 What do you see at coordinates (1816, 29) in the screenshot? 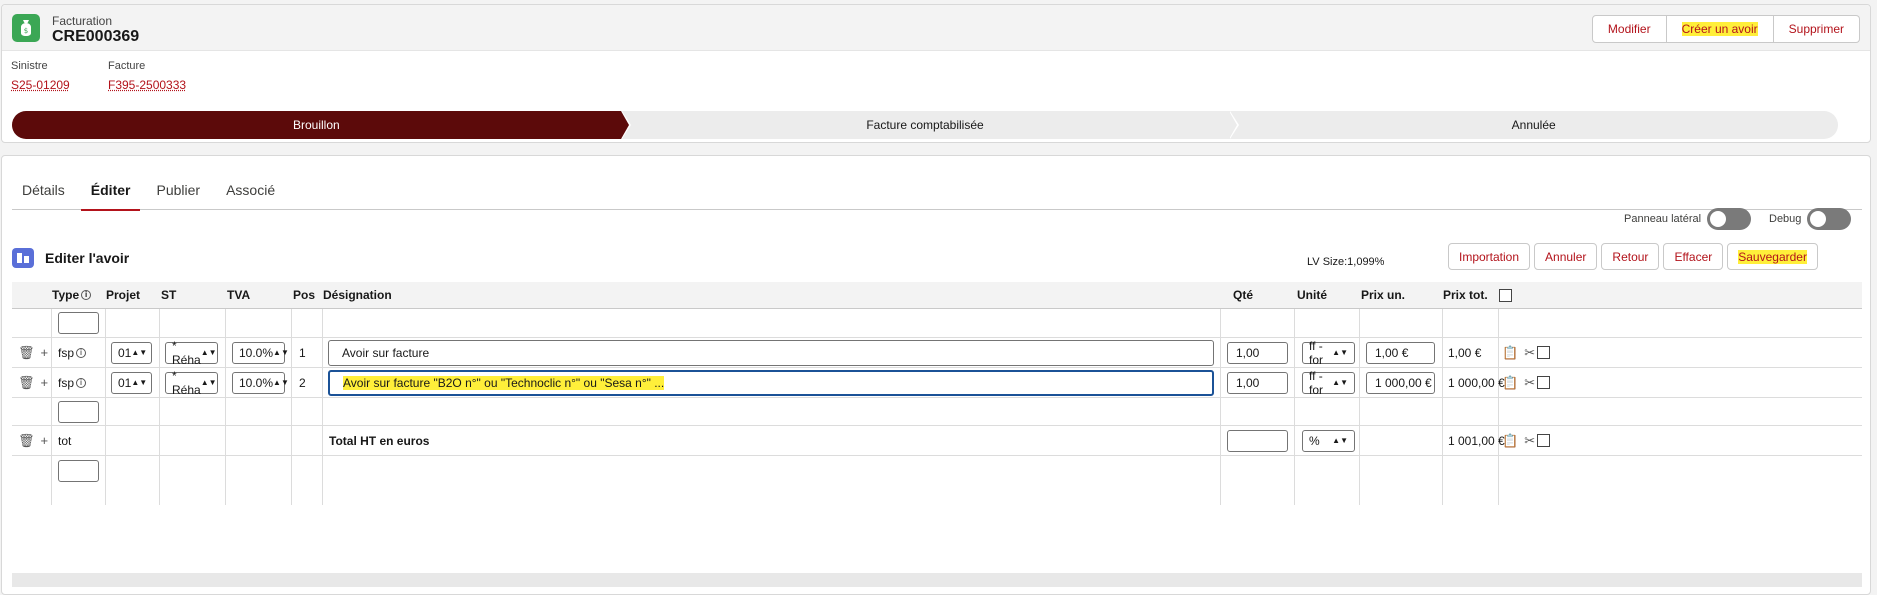
I see `supprimer-button: Supprimer` at bounding box center [1816, 29].